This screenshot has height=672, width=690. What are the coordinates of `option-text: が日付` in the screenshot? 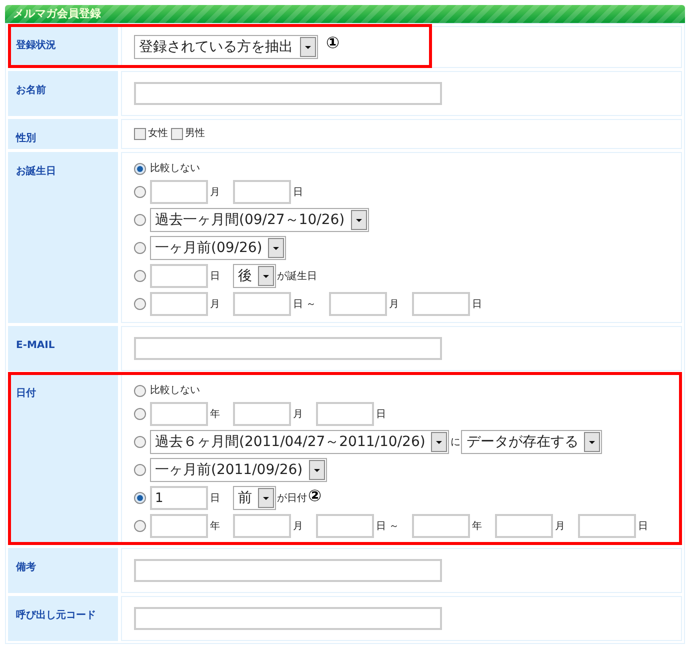 It's located at (292, 499).